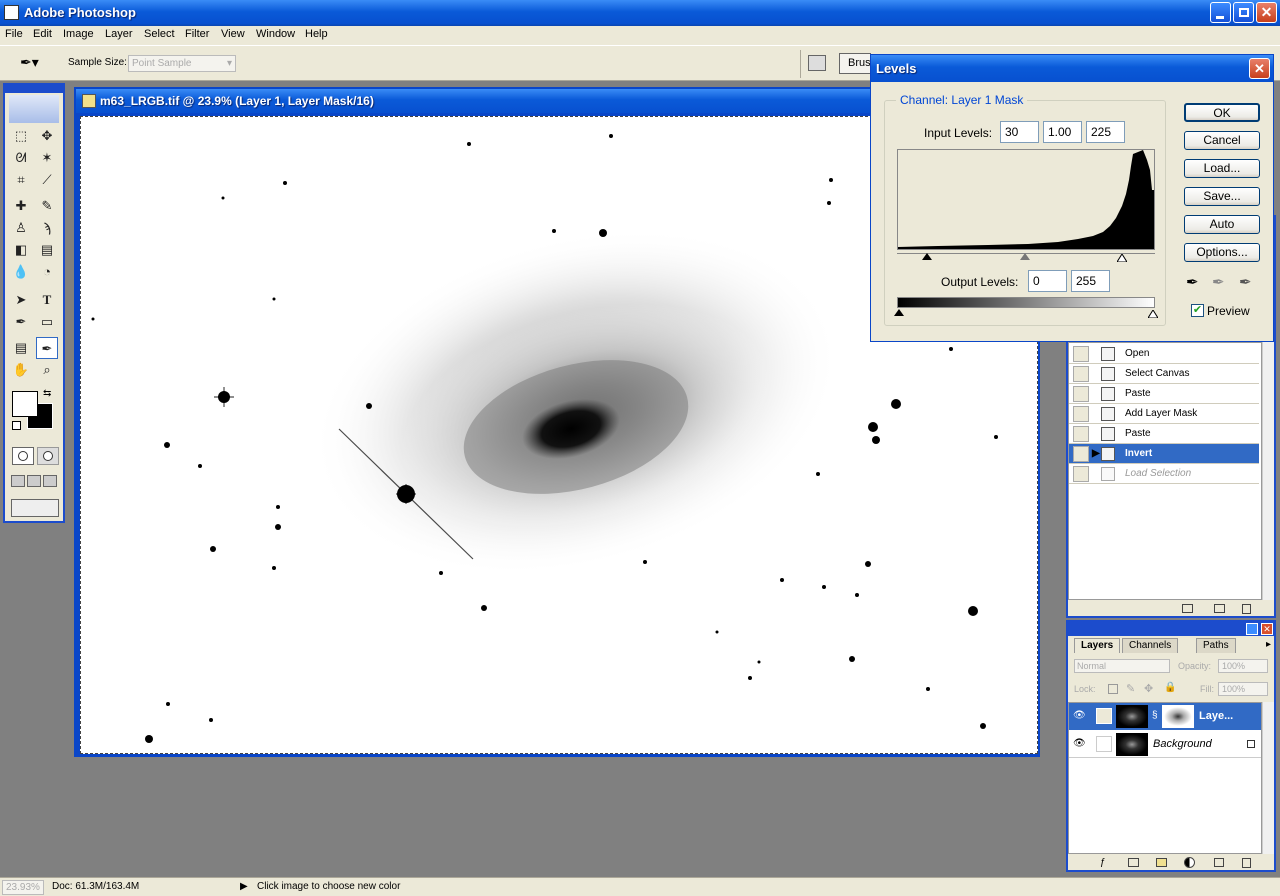 The image size is (1280, 896). What do you see at coordinates (1164, 354) in the screenshot?
I see `history-item: Open` at bounding box center [1164, 354].